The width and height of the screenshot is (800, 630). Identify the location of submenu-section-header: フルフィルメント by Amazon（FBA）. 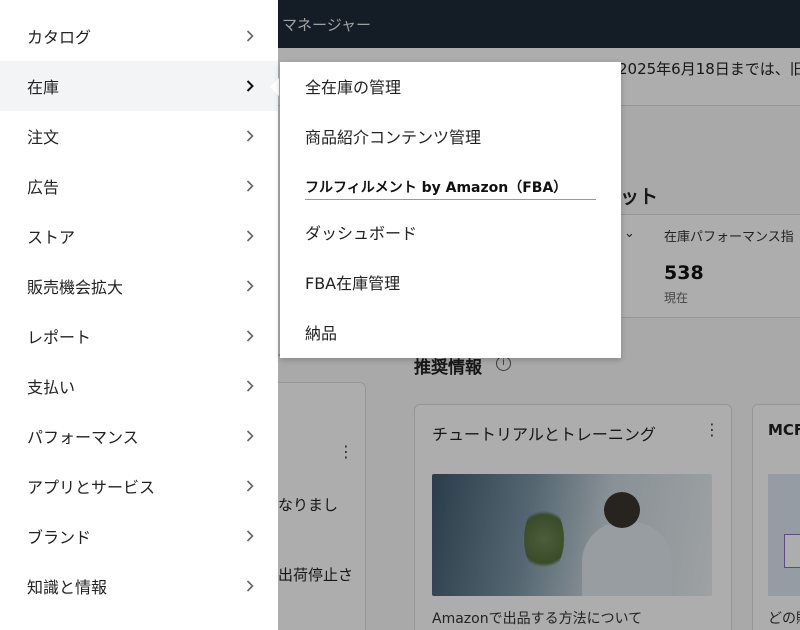
(436, 188).